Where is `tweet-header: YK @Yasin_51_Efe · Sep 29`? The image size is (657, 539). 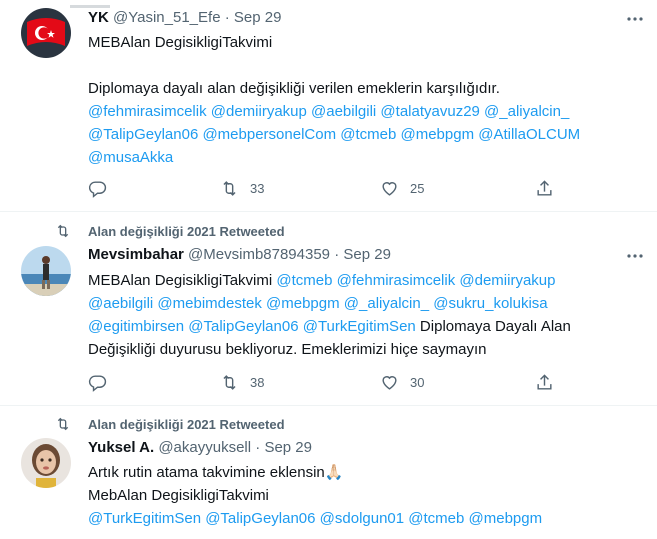
tweet-header: YK @Yasin_51_Efe · Sep 29 is located at coordinates (184, 18).